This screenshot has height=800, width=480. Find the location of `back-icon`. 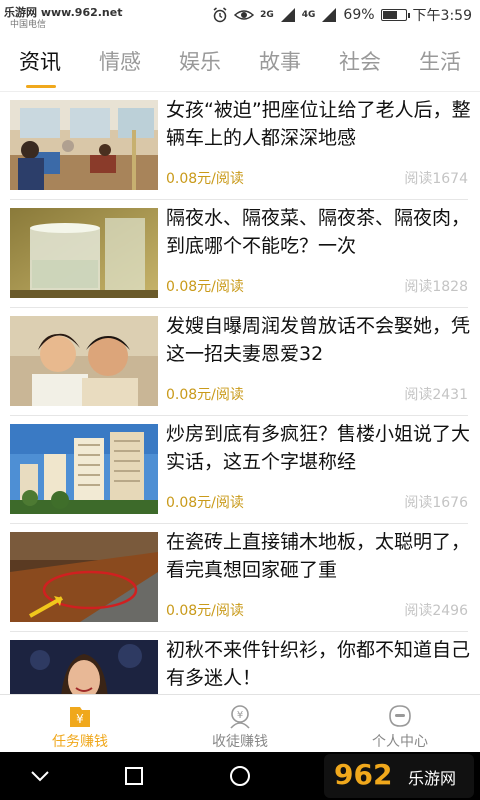

back-icon is located at coordinates (40, 776).